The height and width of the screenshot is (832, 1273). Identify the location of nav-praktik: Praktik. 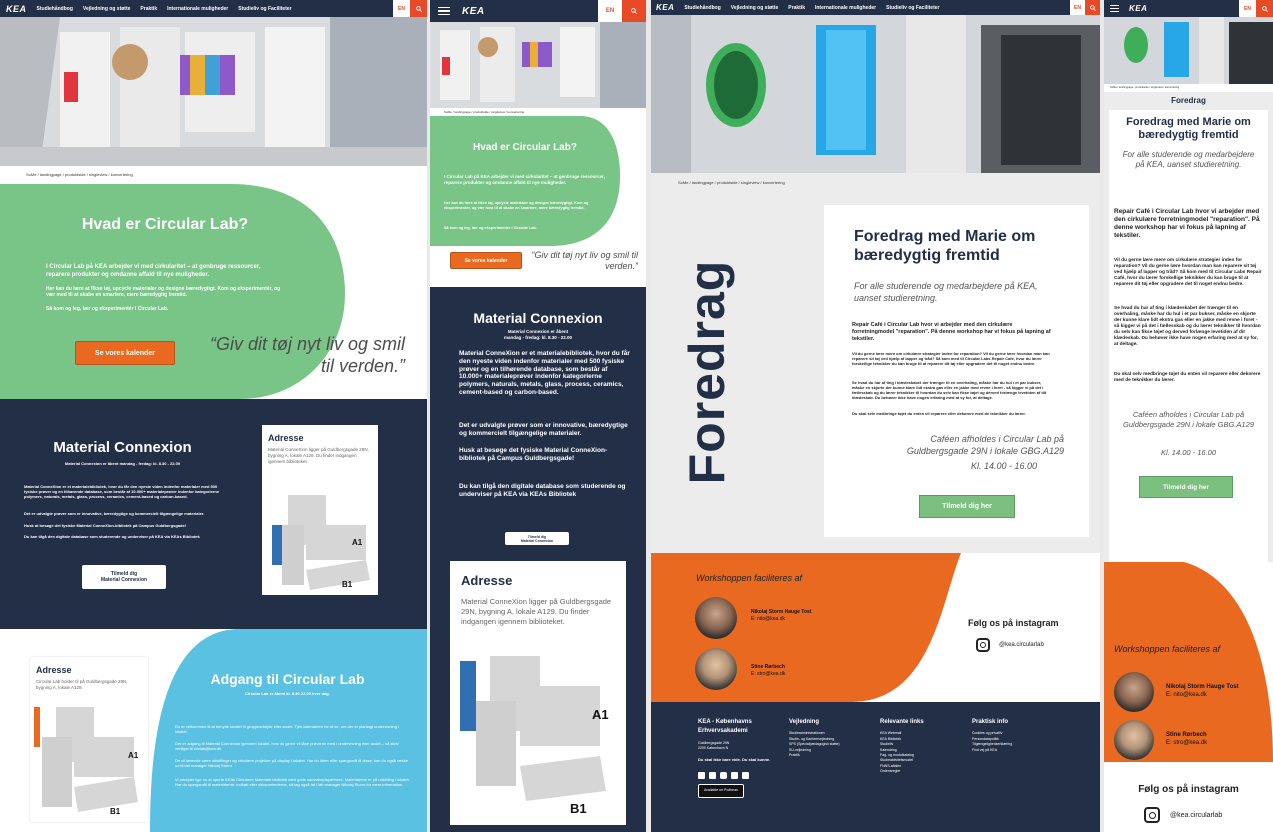
(148, 9).